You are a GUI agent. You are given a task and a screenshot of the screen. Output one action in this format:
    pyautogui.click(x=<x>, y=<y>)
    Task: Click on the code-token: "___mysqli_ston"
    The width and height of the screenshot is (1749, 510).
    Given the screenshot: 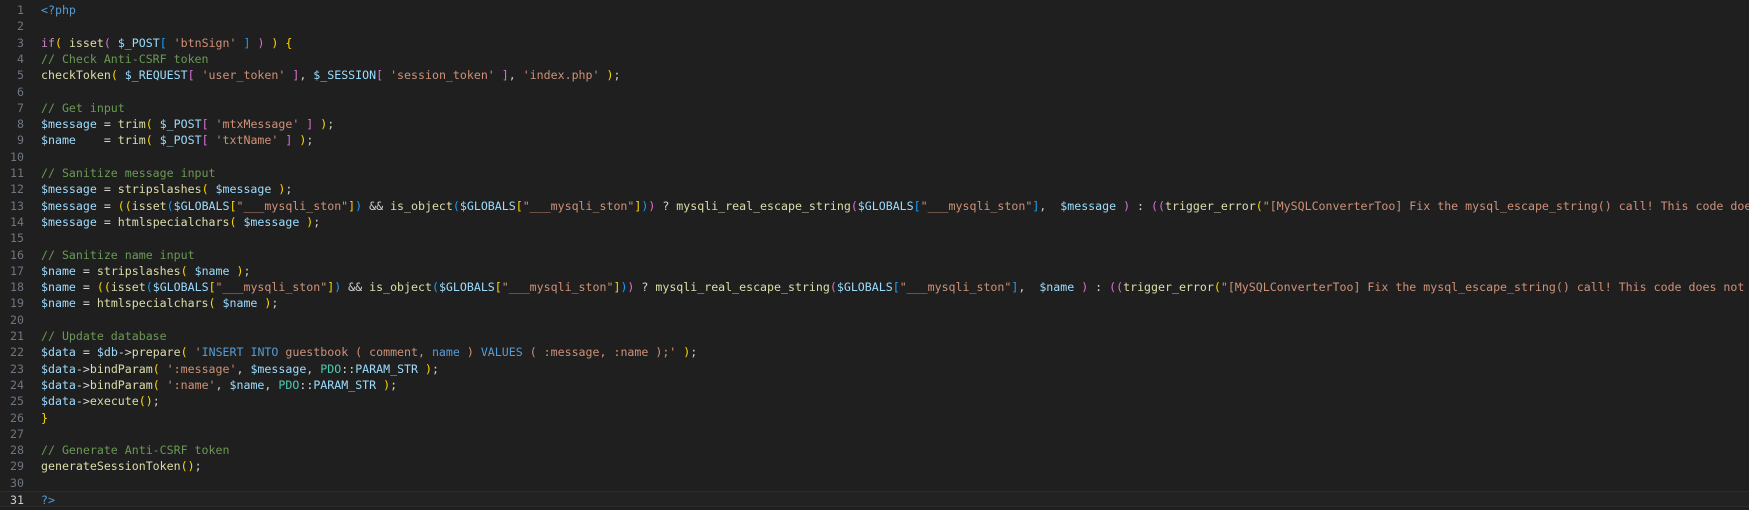 What is the action you would take?
    pyautogui.click(x=292, y=205)
    